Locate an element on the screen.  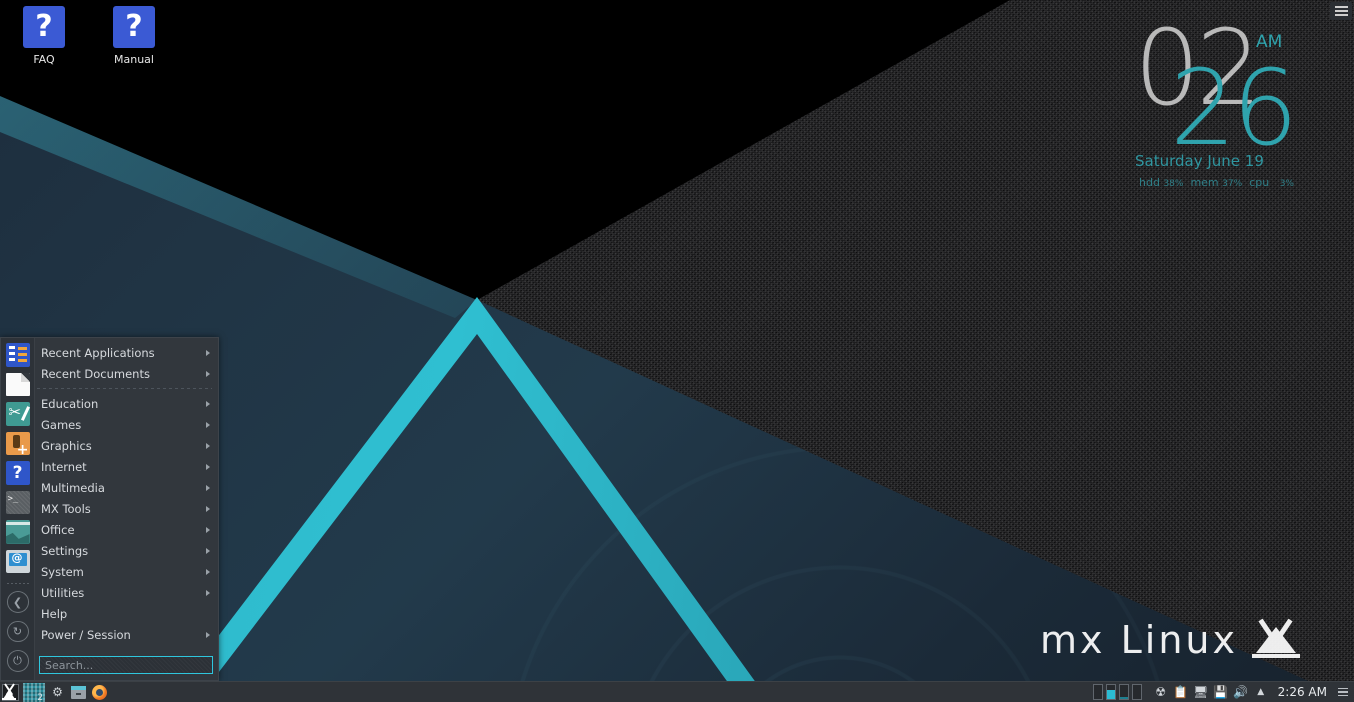
menu-item-label: Graphics is located at coordinates (66, 445).